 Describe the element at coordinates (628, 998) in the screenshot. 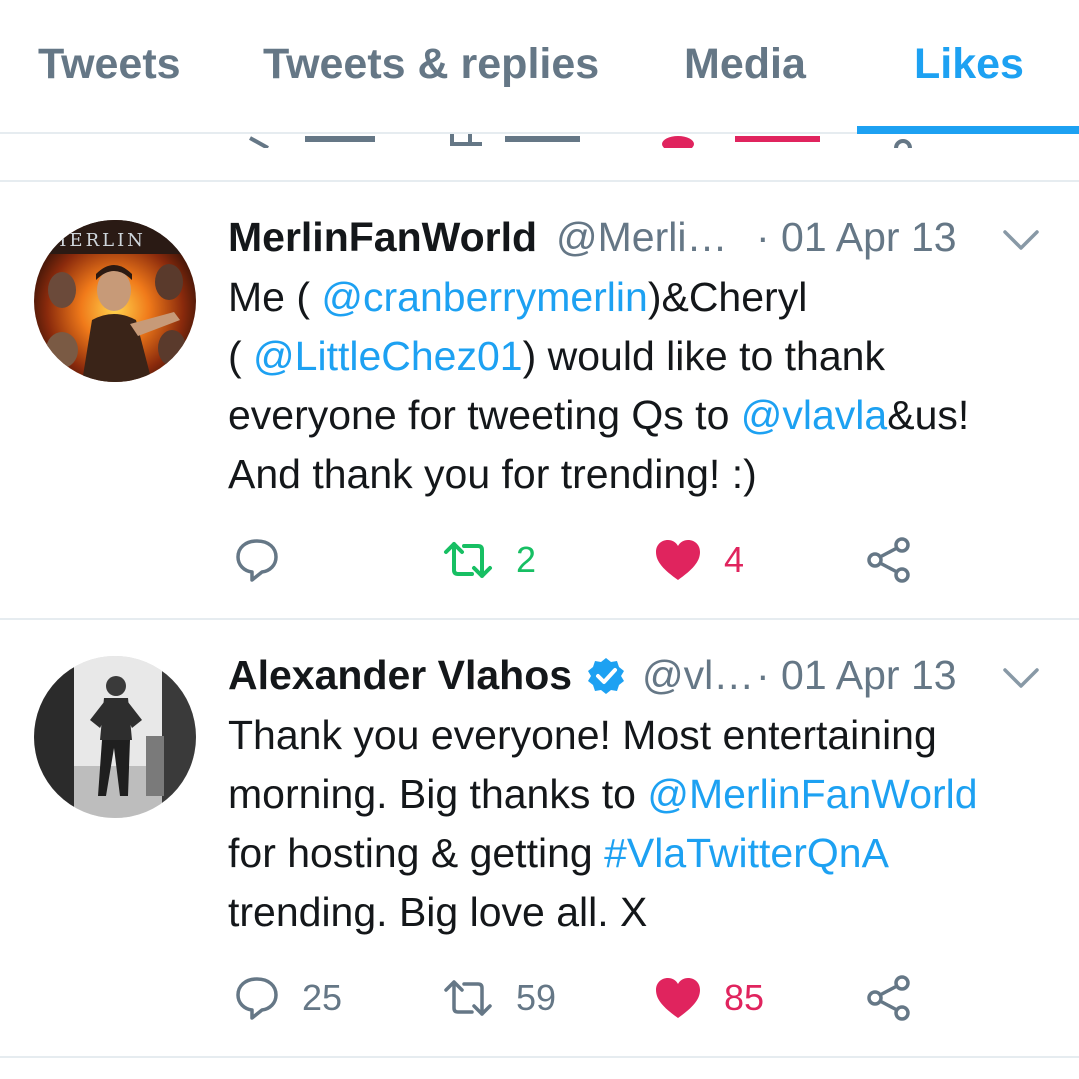

I see `tweet-actions: 25 59 85` at that location.